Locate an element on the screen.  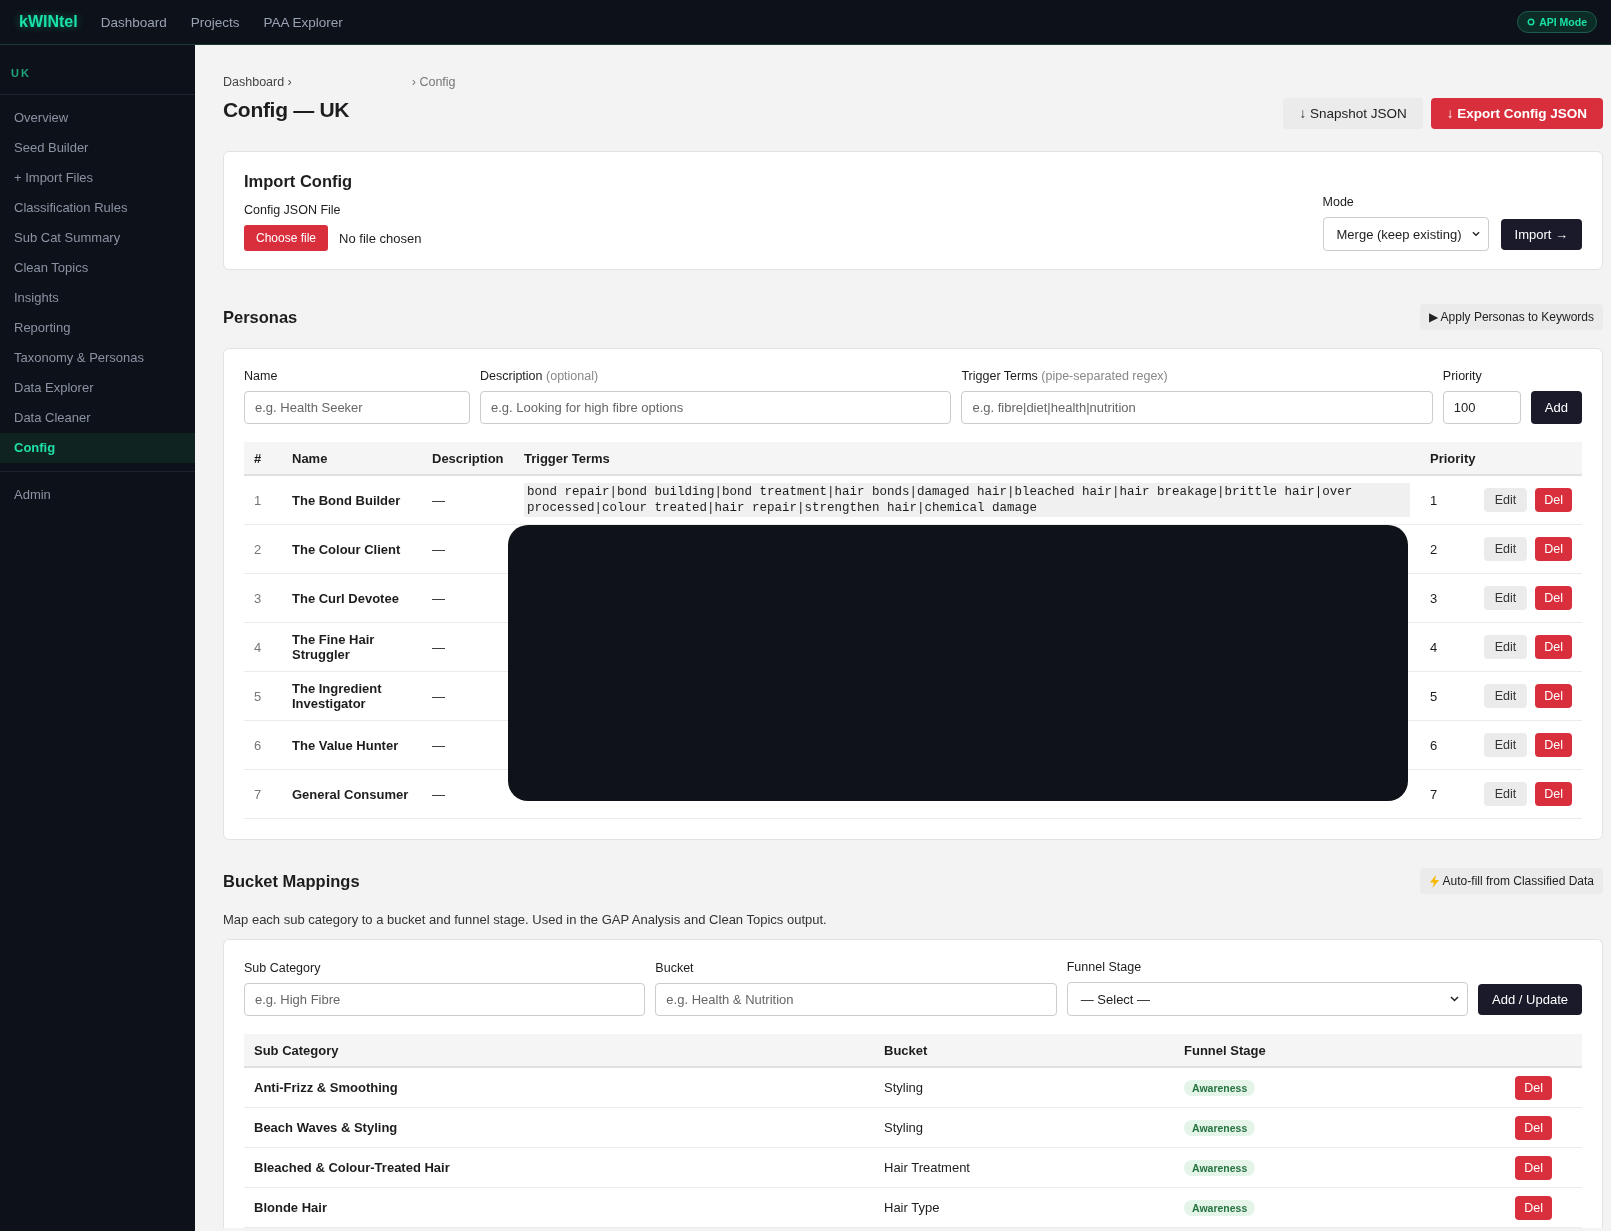
table-cell: 4 is located at coordinates (1451, 647).